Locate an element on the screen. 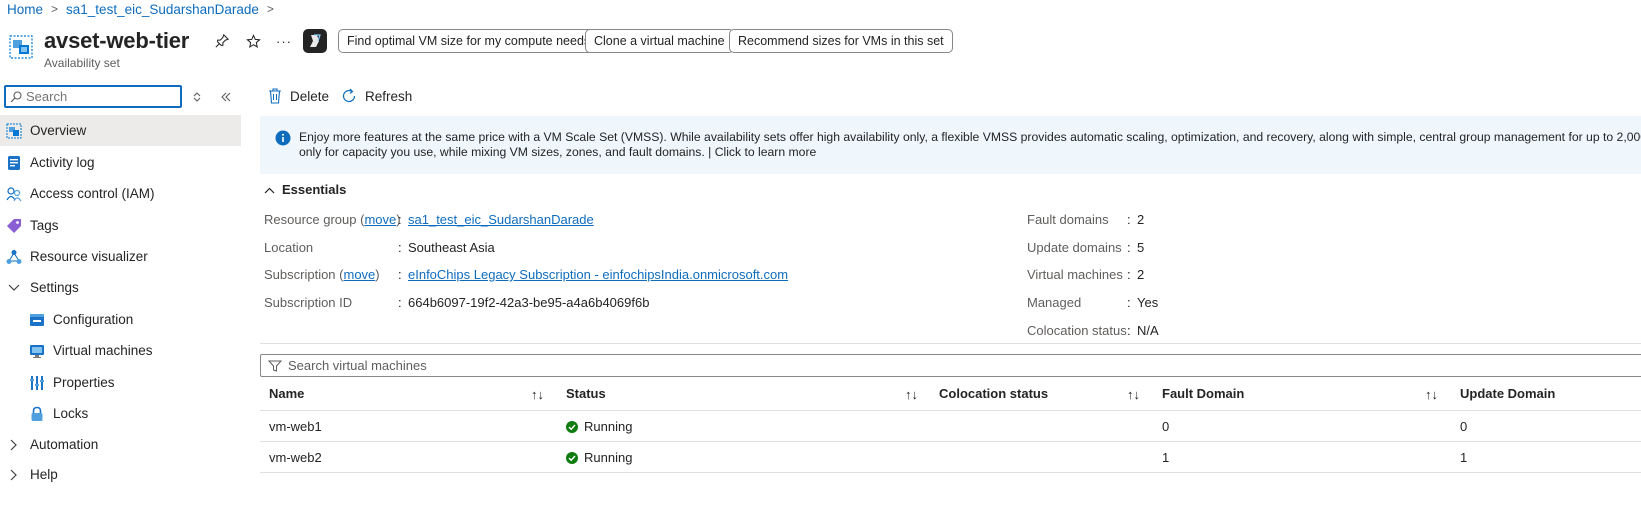  sidebar-item-label: Configuration is located at coordinates (93, 319).